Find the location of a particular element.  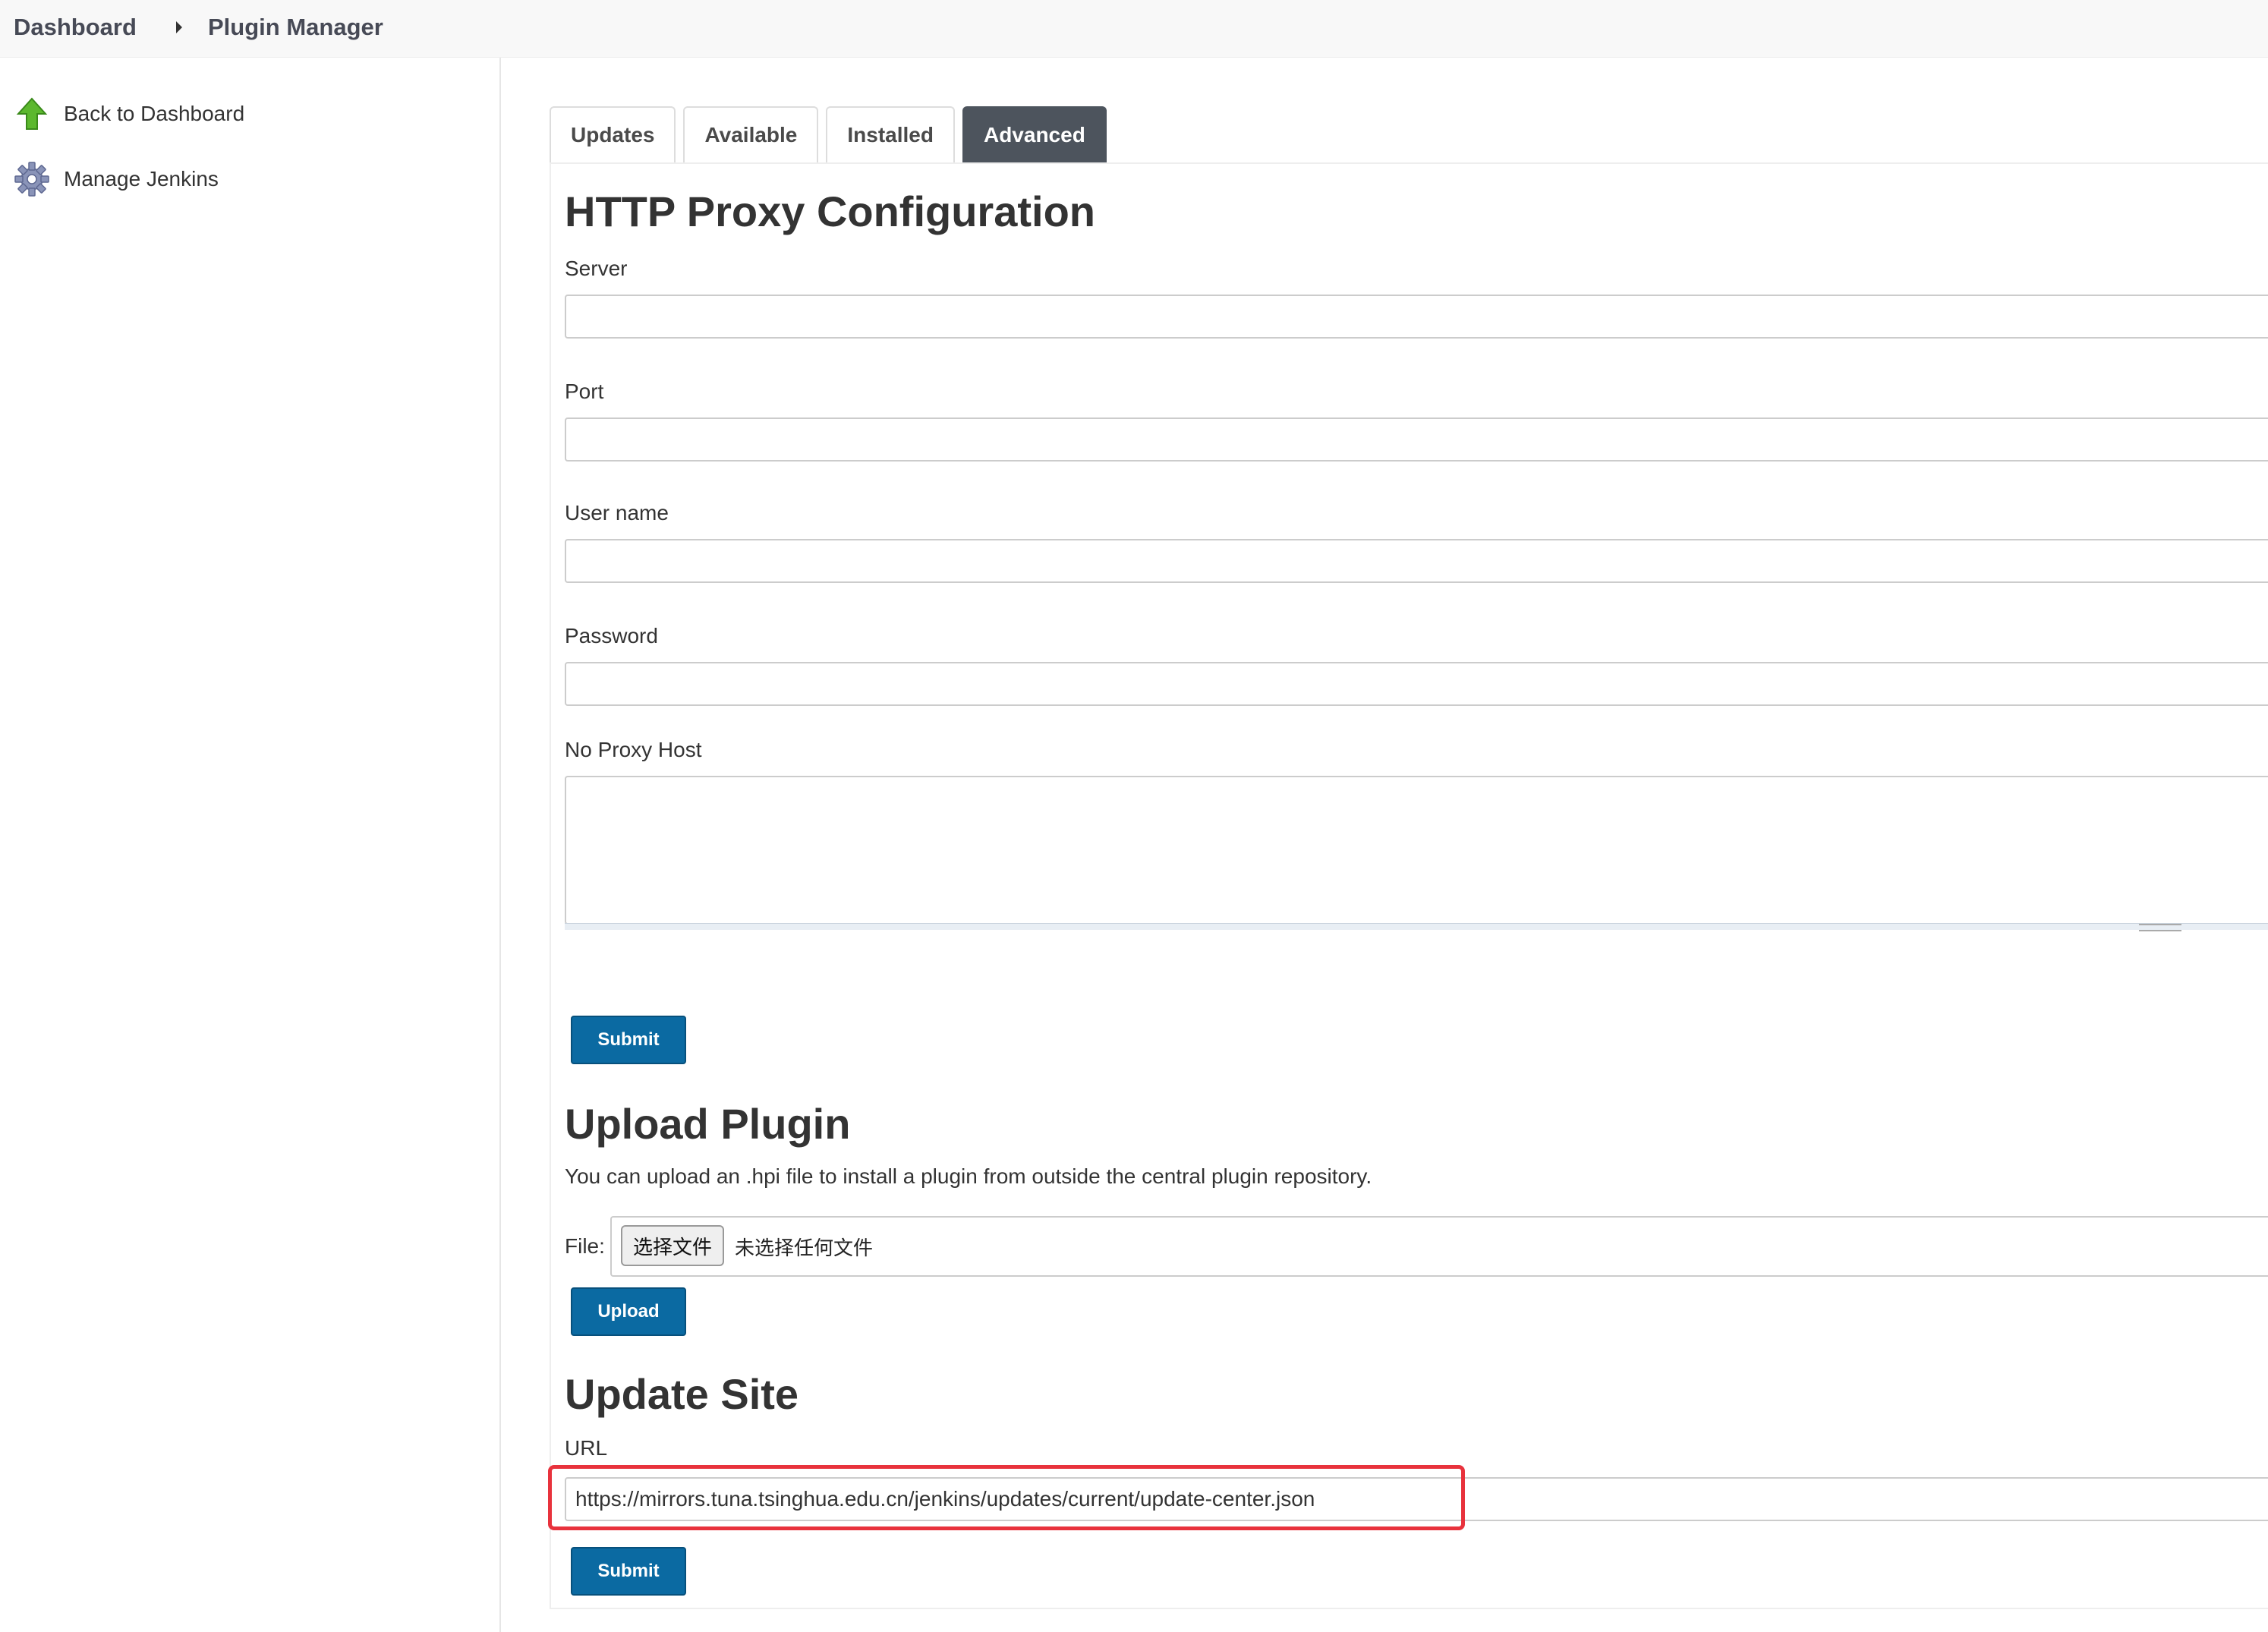

tab-updates: Updates is located at coordinates (613, 134).